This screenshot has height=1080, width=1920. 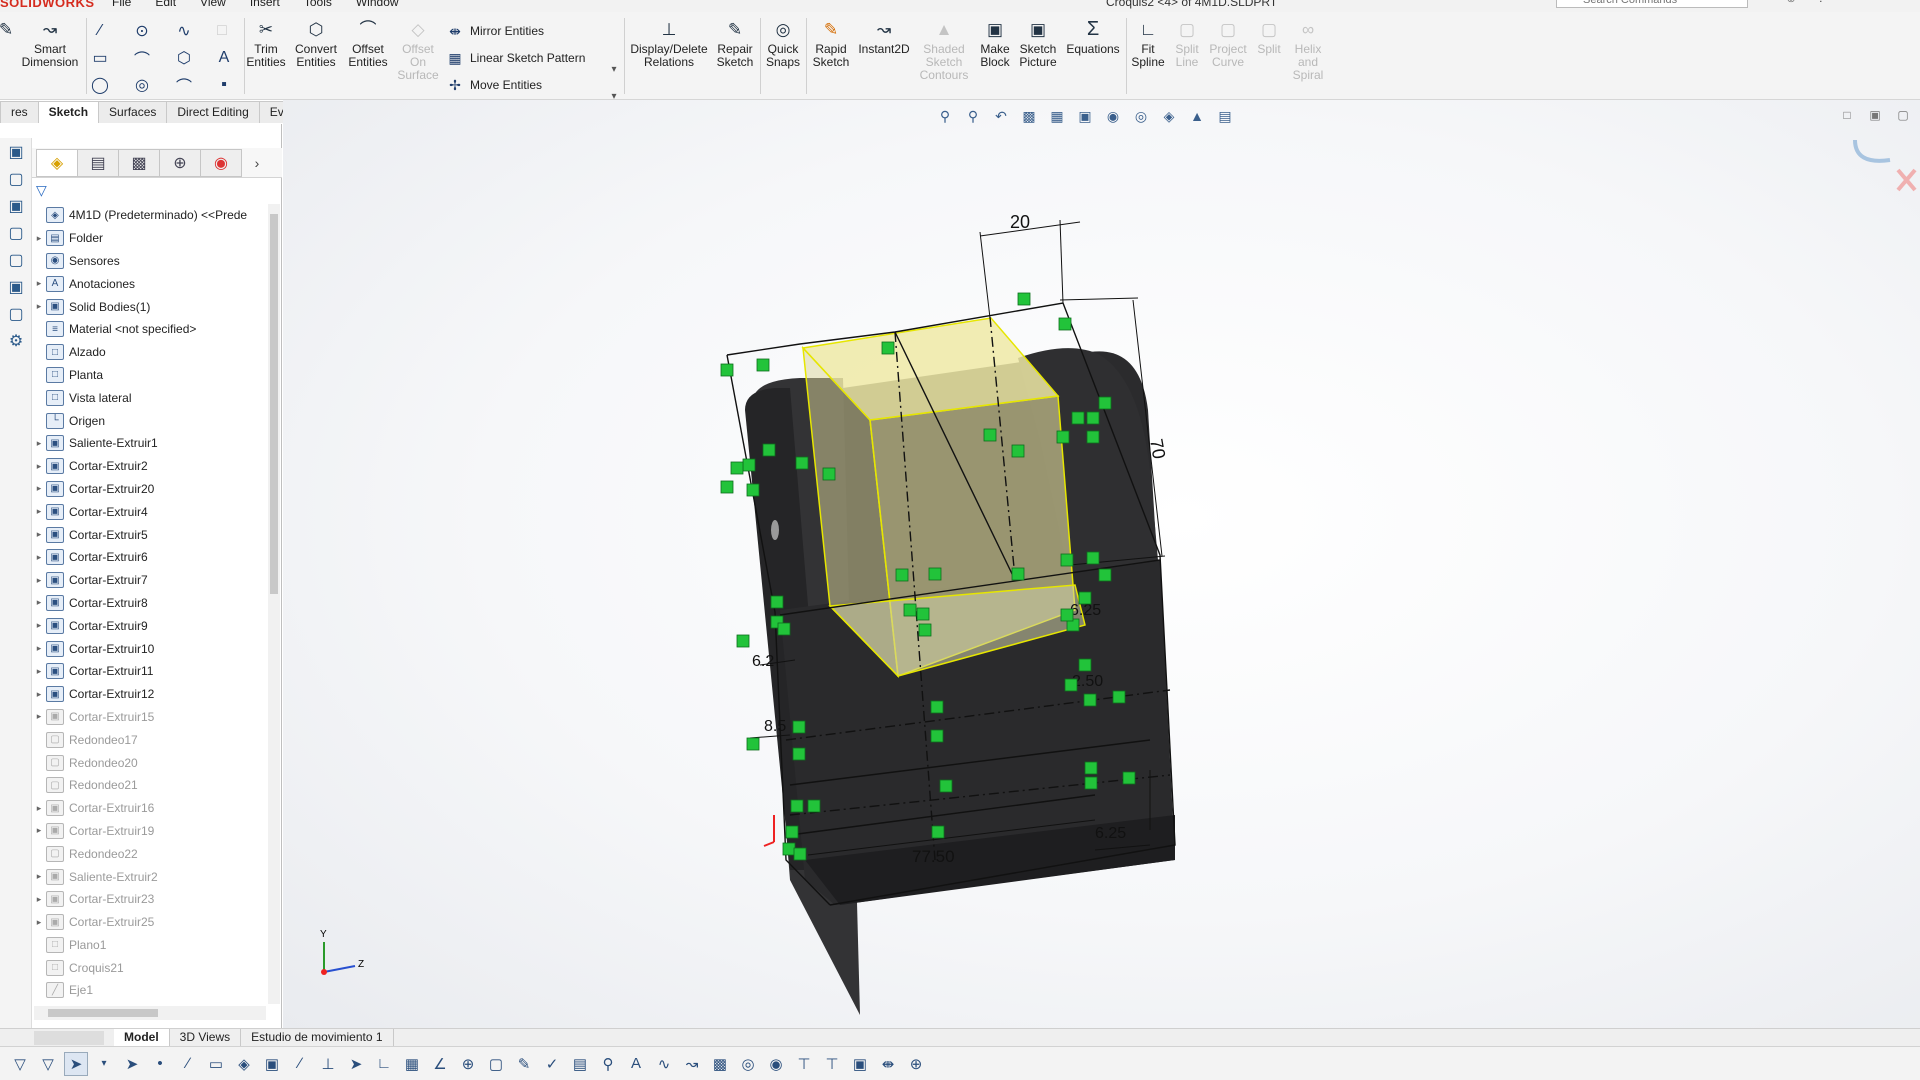 What do you see at coordinates (150, 580) in the screenshot?
I see `tree-item: ▸ ▣ Cortar-Extruir7` at bounding box center [150, 580].